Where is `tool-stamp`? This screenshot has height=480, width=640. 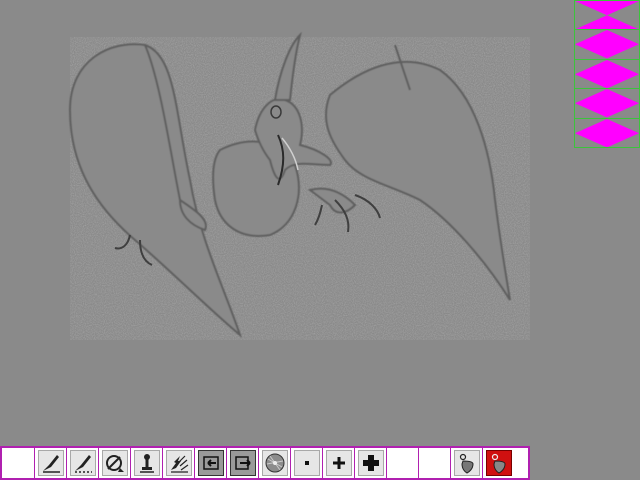
tool-stamp is located at coordinates (146, 463).